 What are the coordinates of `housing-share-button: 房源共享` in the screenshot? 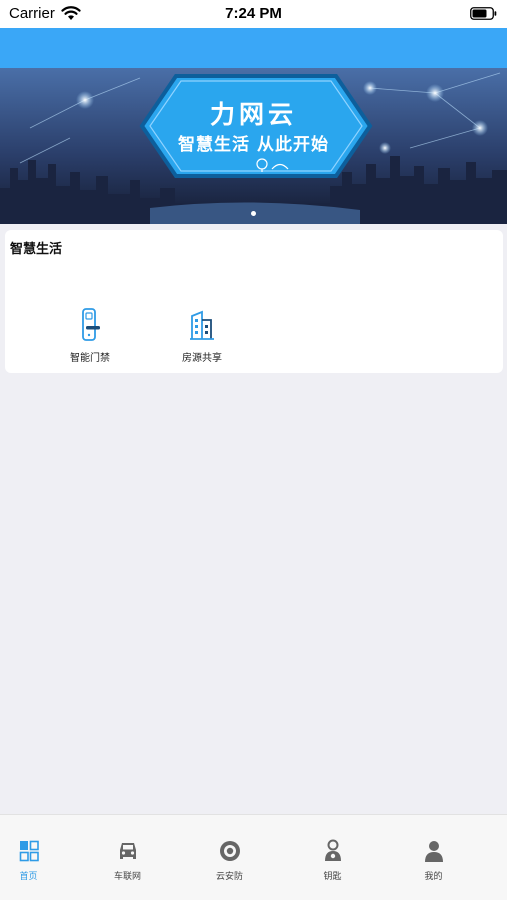 It's located at (202, 338).